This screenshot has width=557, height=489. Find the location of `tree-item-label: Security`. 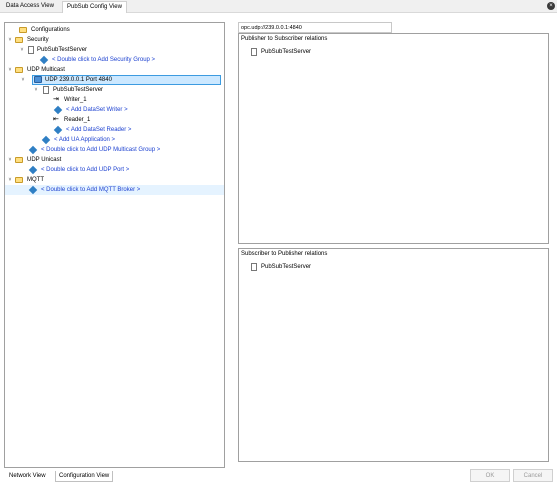

tree-item-label: Security is located at coordinates (38, 40).